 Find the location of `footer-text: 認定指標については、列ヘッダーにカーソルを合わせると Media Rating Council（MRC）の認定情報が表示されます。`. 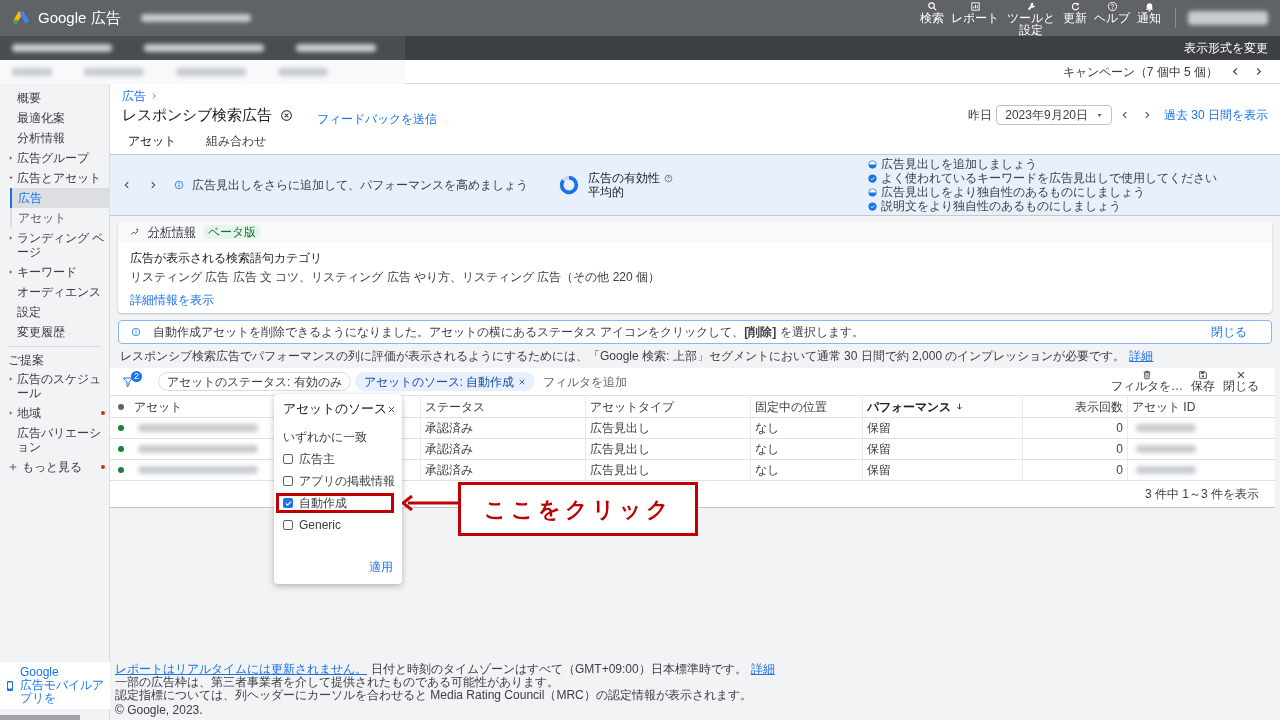

footer-text: 認定指標については、列ヘッダーにカーソルを合わせると Media Rating Council（MRC）の認定情報が表示されます。 is located at coordinates (433, 695).